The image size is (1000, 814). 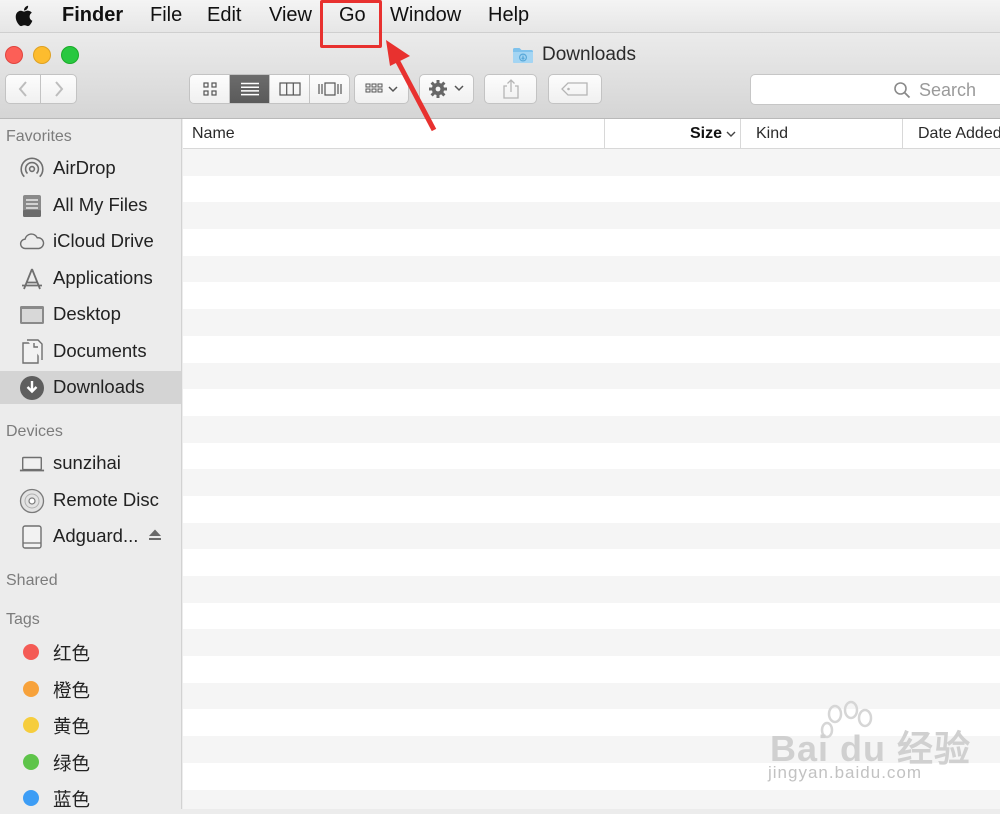 What do you see at coordinates (508, 15) in the screenshot?
I see `menu-help: Help` at bounding box center [508, 15].